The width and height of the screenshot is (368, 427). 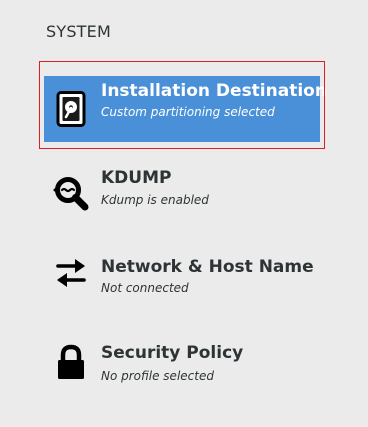 I want to click on spoke-status: Kdump is enabled, so click(x=155, y=200).